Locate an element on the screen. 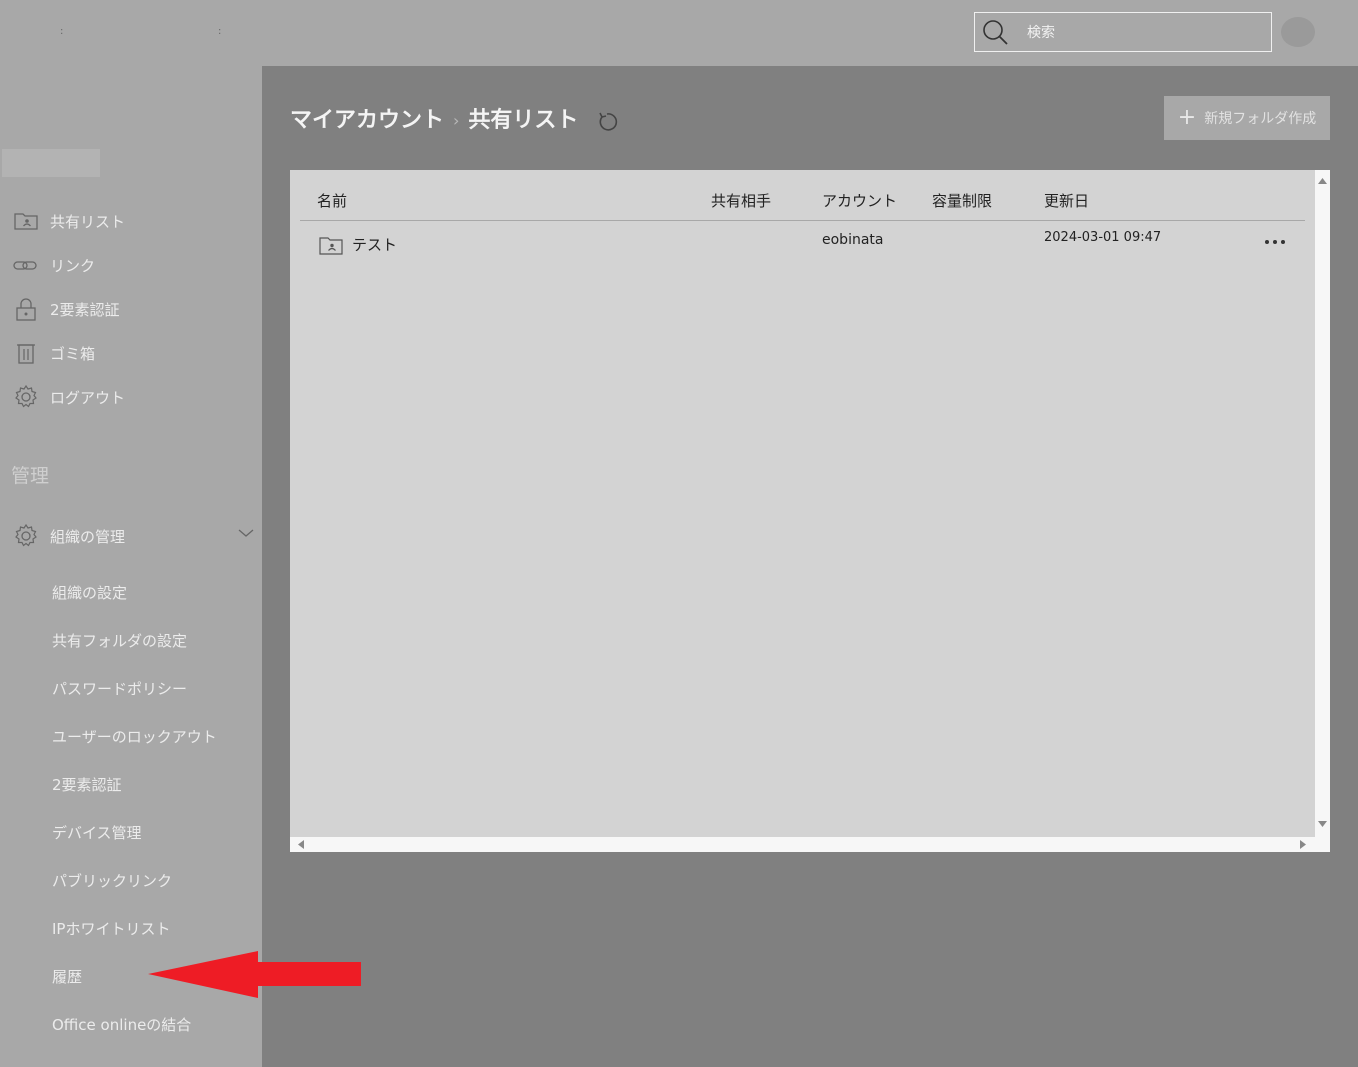  row-account: eobinata is located at coordinates (853, 240).